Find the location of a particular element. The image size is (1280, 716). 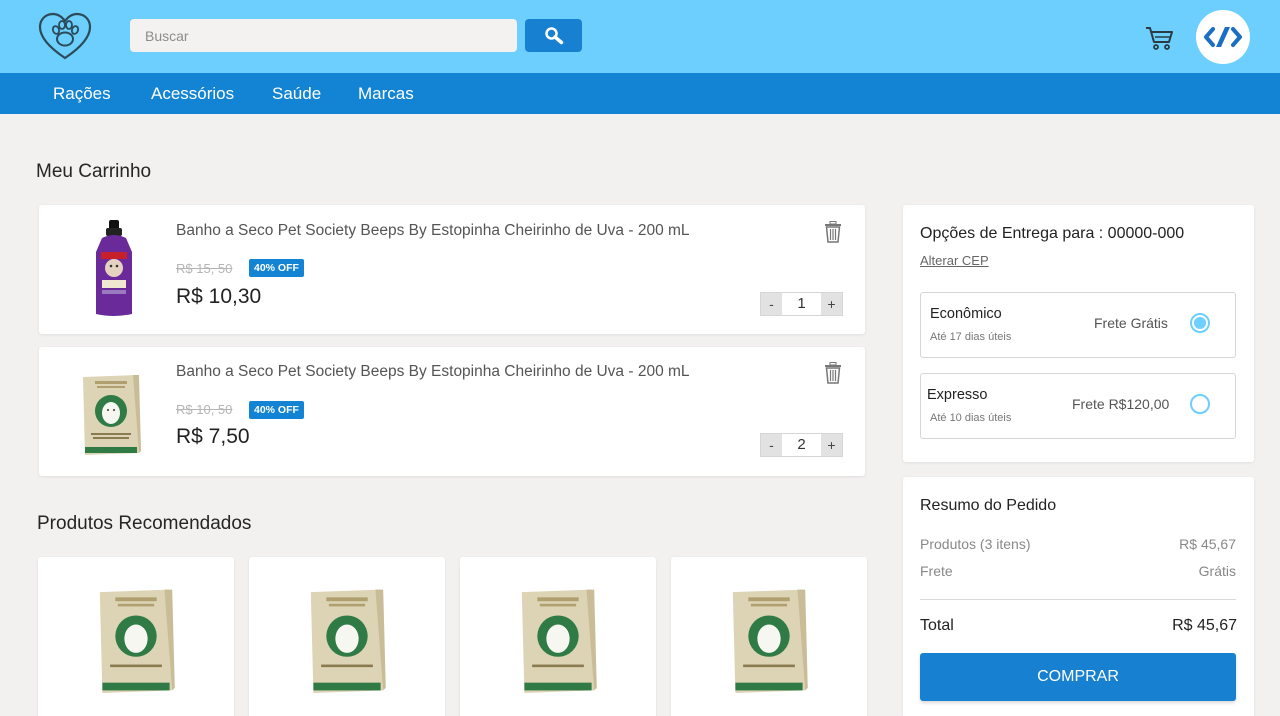

quantity-stepper: - 1 + is located at coordinates (801, 304).